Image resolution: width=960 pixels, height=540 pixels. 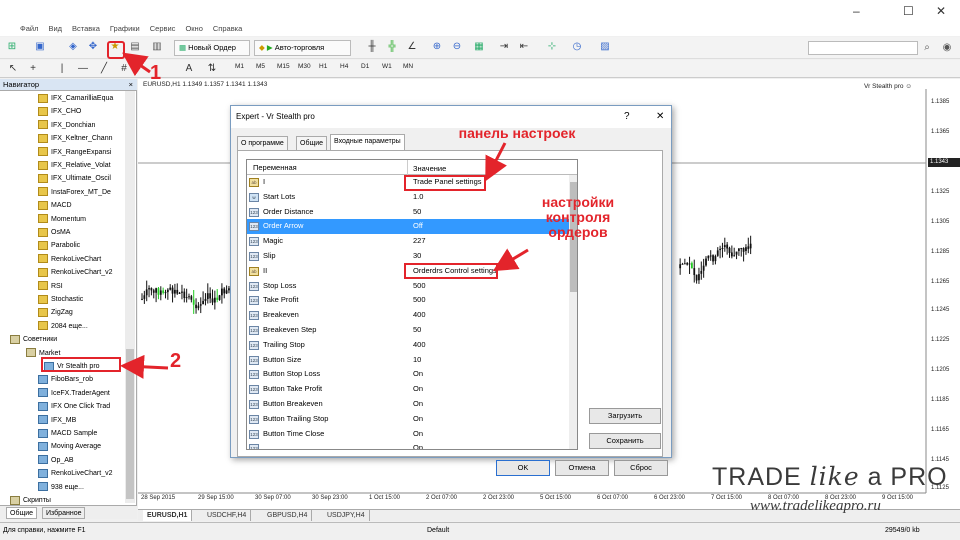 What do you see at coordinates (75, 98) in the screenshot?
I see `nav-indicator-item: IFX_CamarilliaEqua` at bounding box center [75, 98].